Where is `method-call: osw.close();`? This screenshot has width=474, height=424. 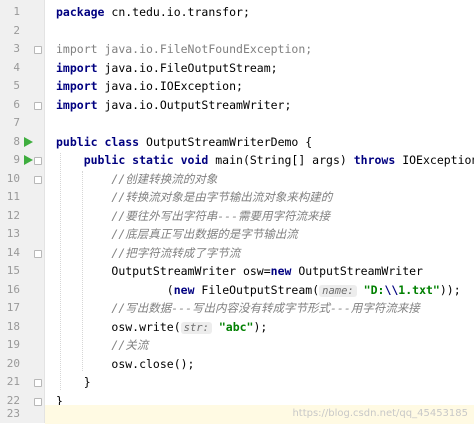 method-call: osw.close(); is located at coordinates (153, 363).